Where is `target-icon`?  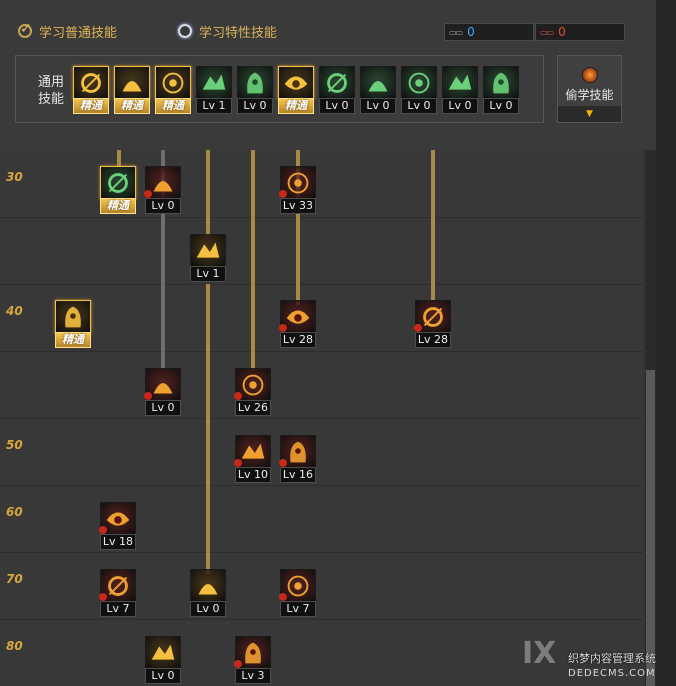
target-icon is located at coordinates (255, 83).